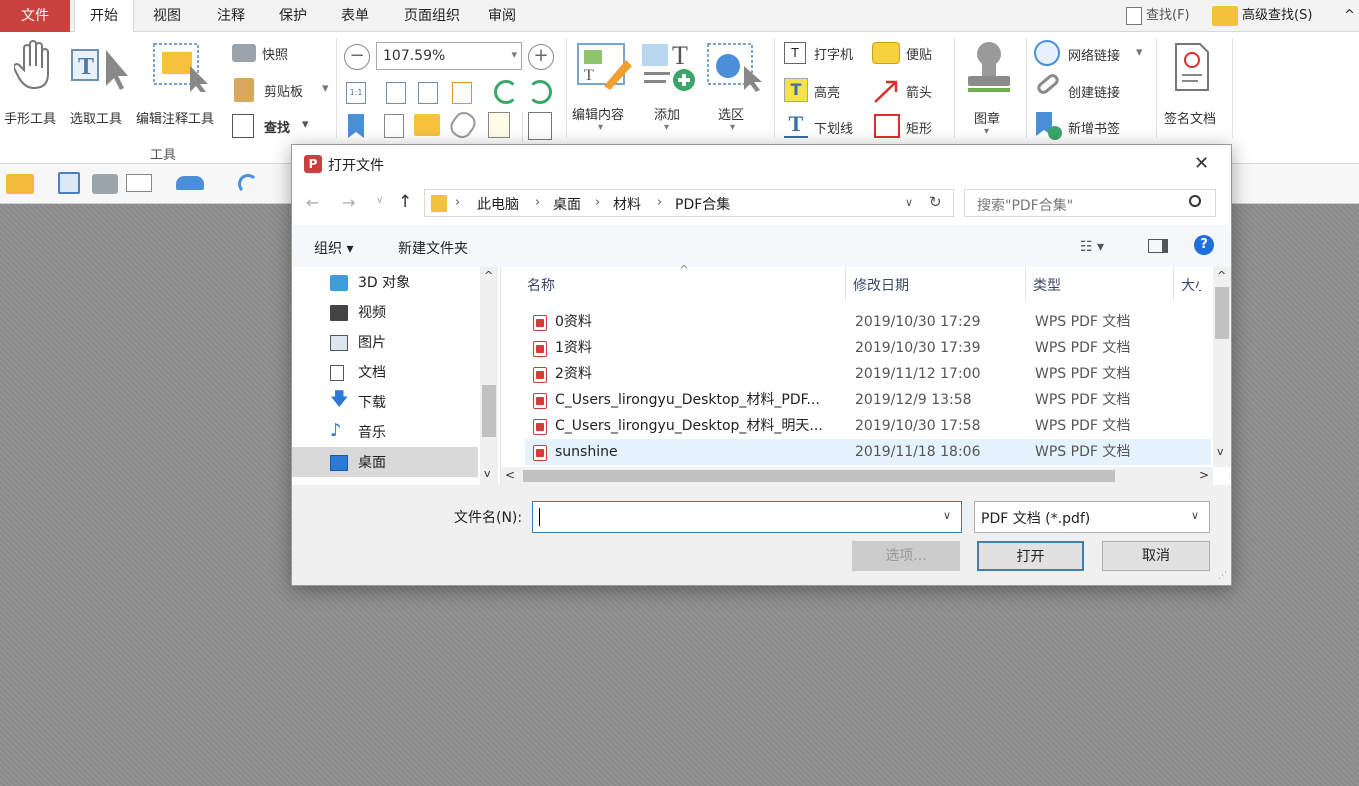 The height and width of the screenshot is (786, 1359). What do you see at coordinates (462, 93) in the screenshot?
I see `fit-visible-icon` at bounding box center [462, 93].